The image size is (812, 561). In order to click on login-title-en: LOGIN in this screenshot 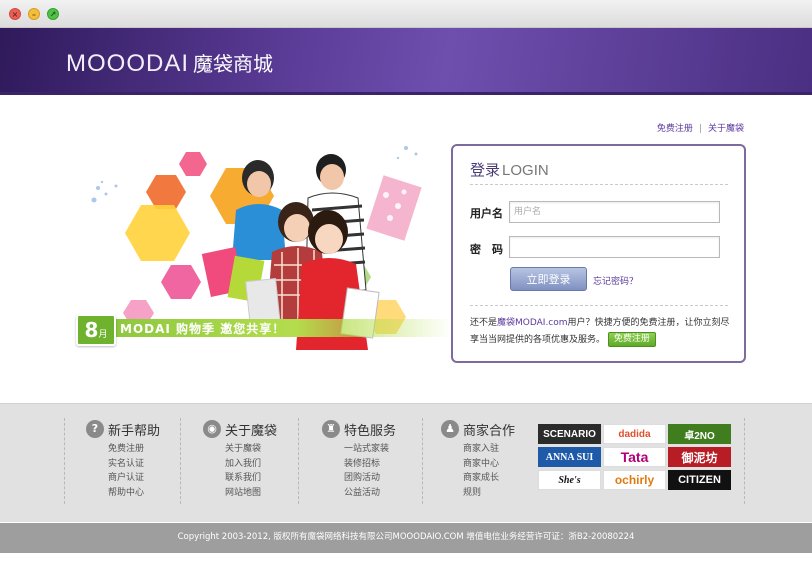, I will do `click(525, 170)`.